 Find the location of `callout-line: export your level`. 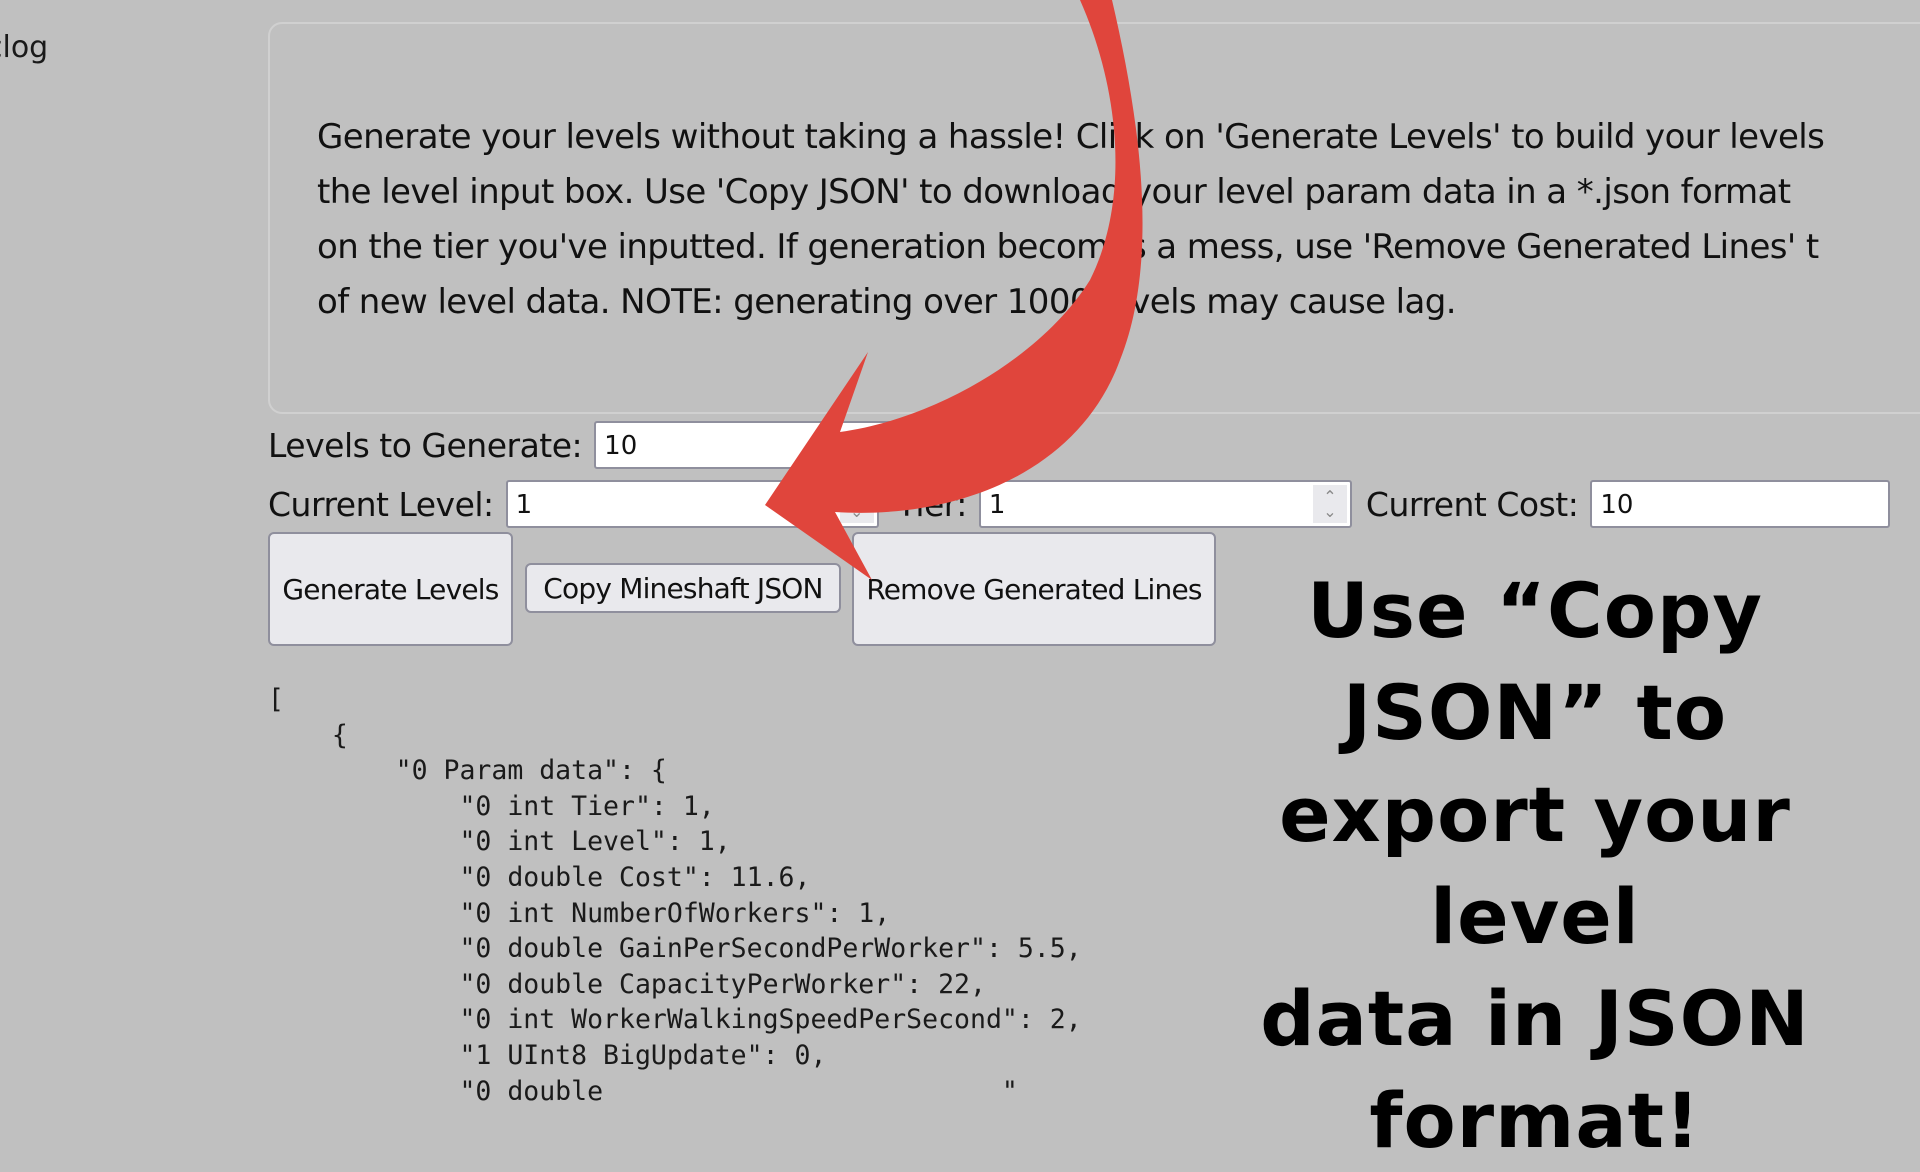

callout-line: export your level is located at coordinates (1535, 865).